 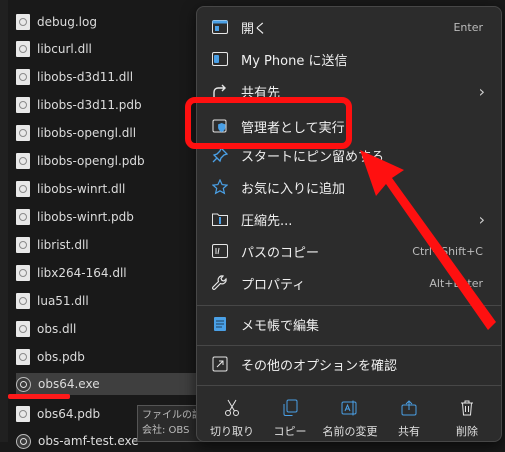 I want to click on file-name: debug.log, so click(x=67, y=22).